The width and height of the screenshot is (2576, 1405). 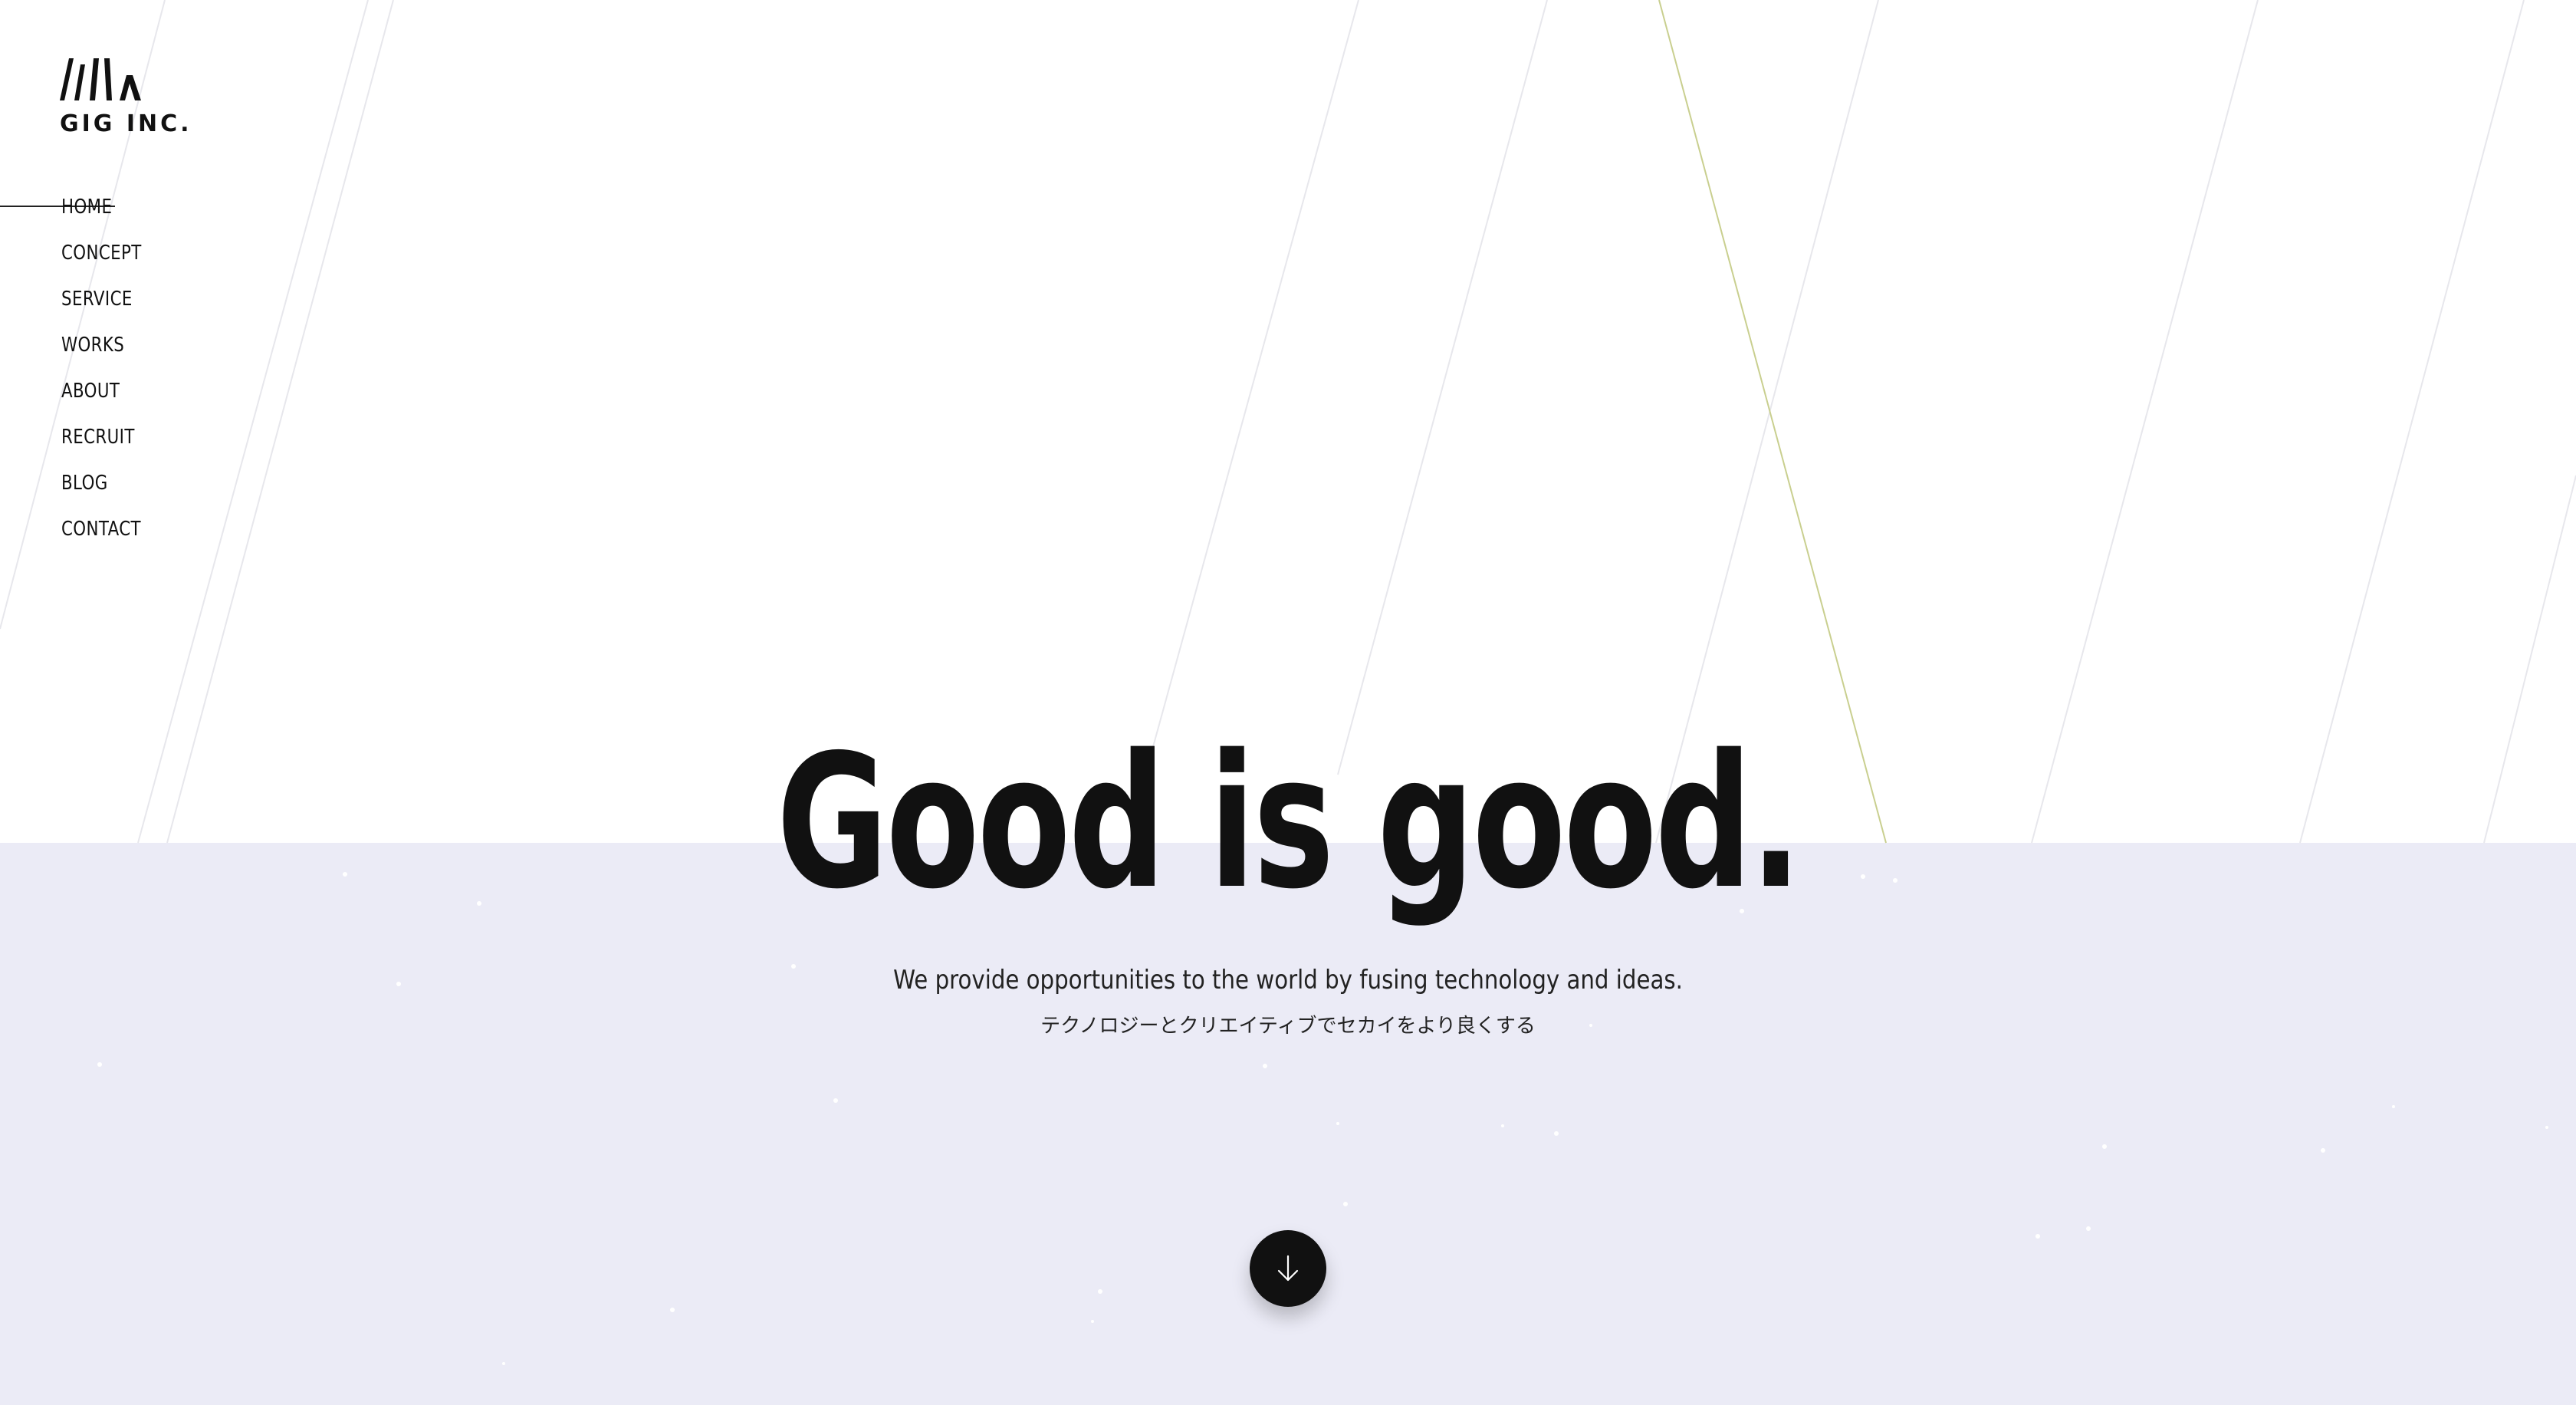 What do you see at coordinates (97, 299) in the screenshot?
I see `nav-link-service: SERVICE` at bounding box center [97, 299].